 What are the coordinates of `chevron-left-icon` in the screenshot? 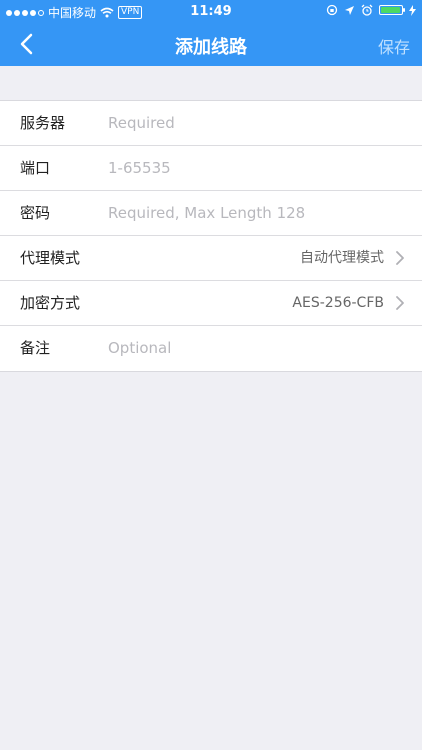 It's located at (26, 44).